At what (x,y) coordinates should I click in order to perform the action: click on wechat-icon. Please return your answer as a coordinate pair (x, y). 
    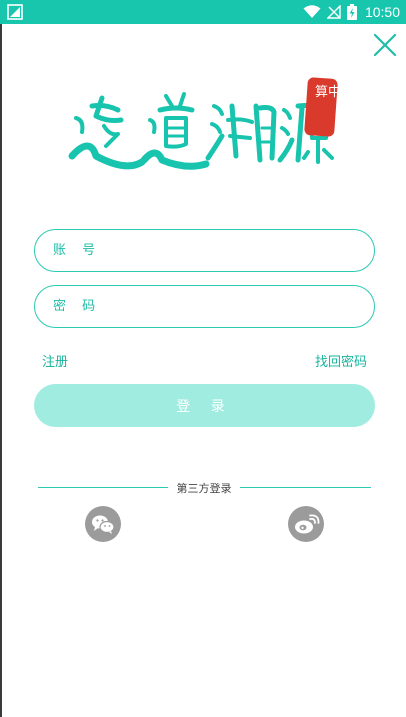
    Looking at the image, I should click on (103, 524).